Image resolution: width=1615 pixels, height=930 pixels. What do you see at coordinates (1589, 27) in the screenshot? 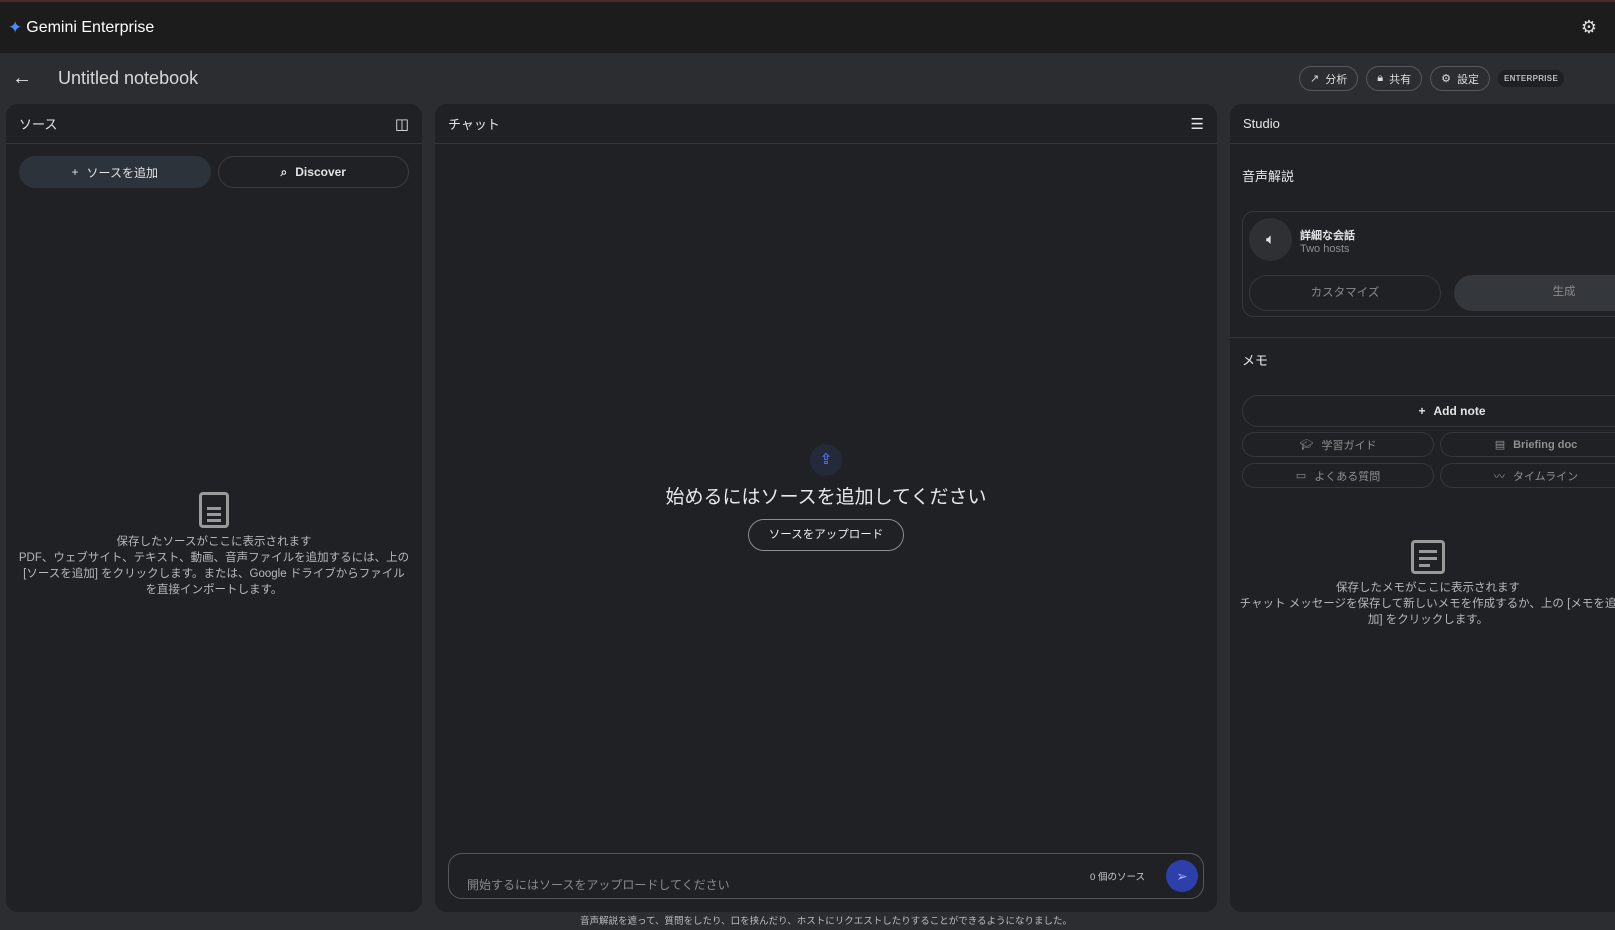
I see `settings-gear-icon: ⚙` at bounding box center [1589, 27].